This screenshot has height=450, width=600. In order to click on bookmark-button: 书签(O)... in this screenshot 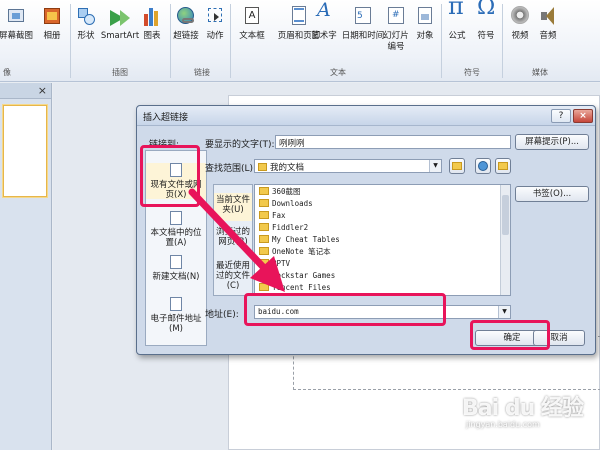, I will do `click(552, 194)`.